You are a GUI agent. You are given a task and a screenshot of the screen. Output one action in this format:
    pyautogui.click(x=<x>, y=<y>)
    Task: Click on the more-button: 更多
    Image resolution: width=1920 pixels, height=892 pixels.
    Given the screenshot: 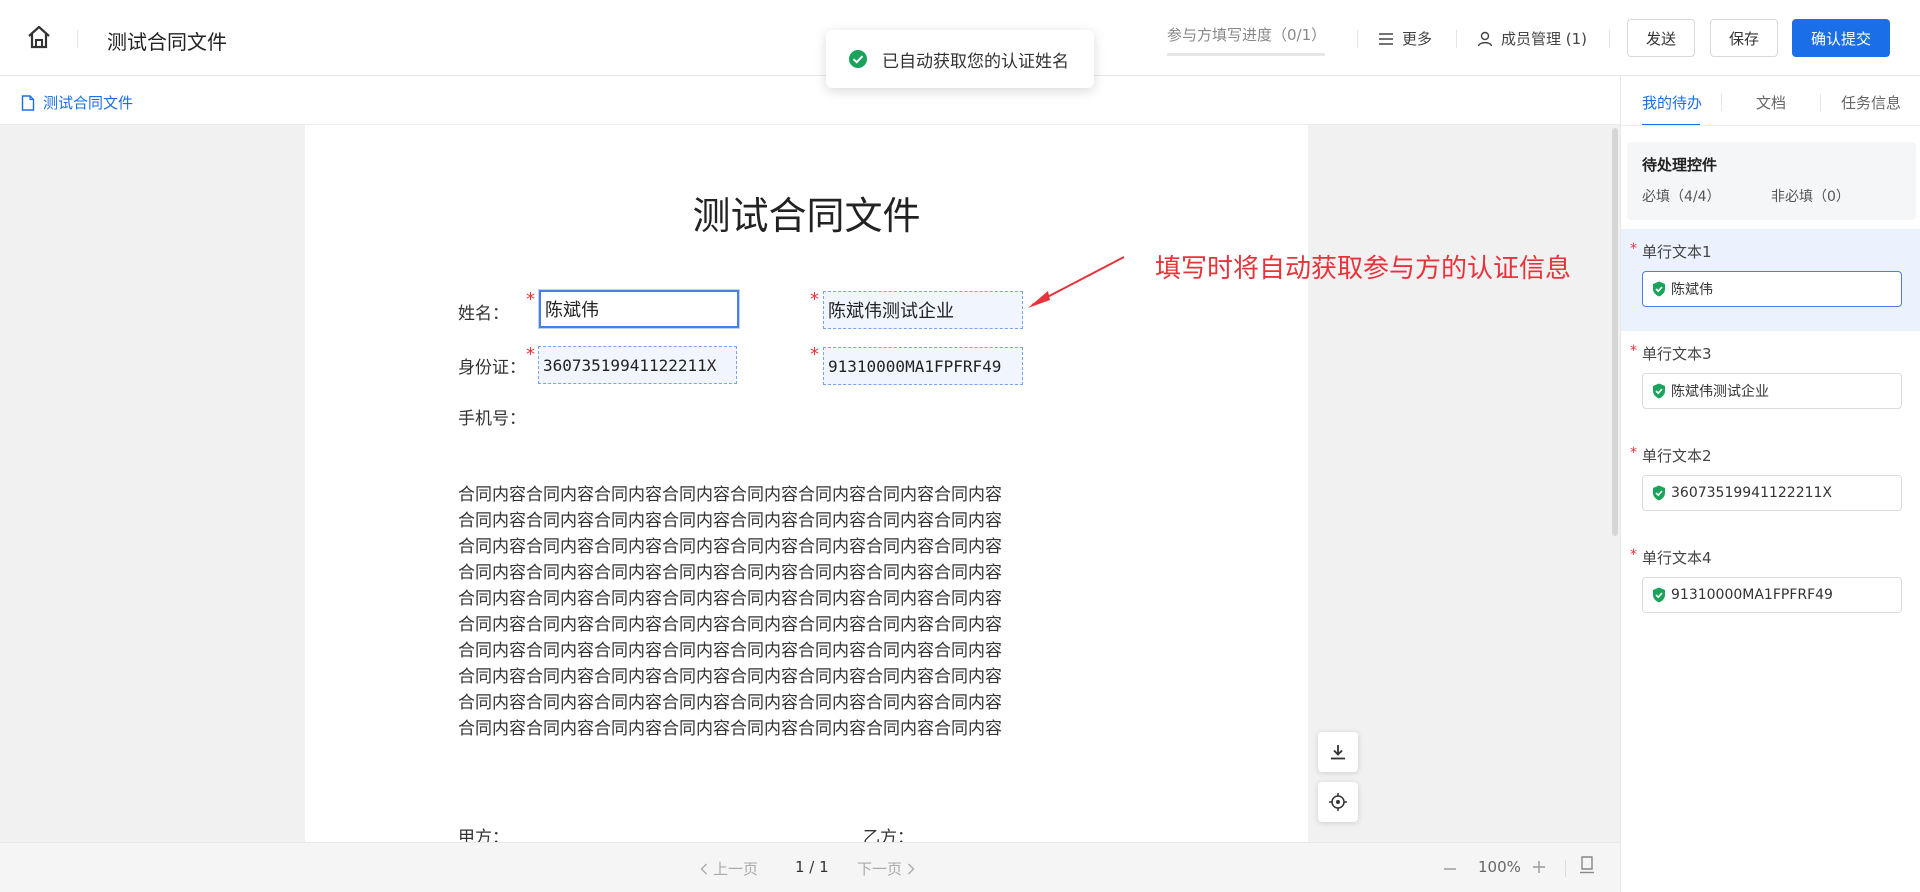 What is the action you would take?
    pyautogui.click(x=1405, y=38)
    